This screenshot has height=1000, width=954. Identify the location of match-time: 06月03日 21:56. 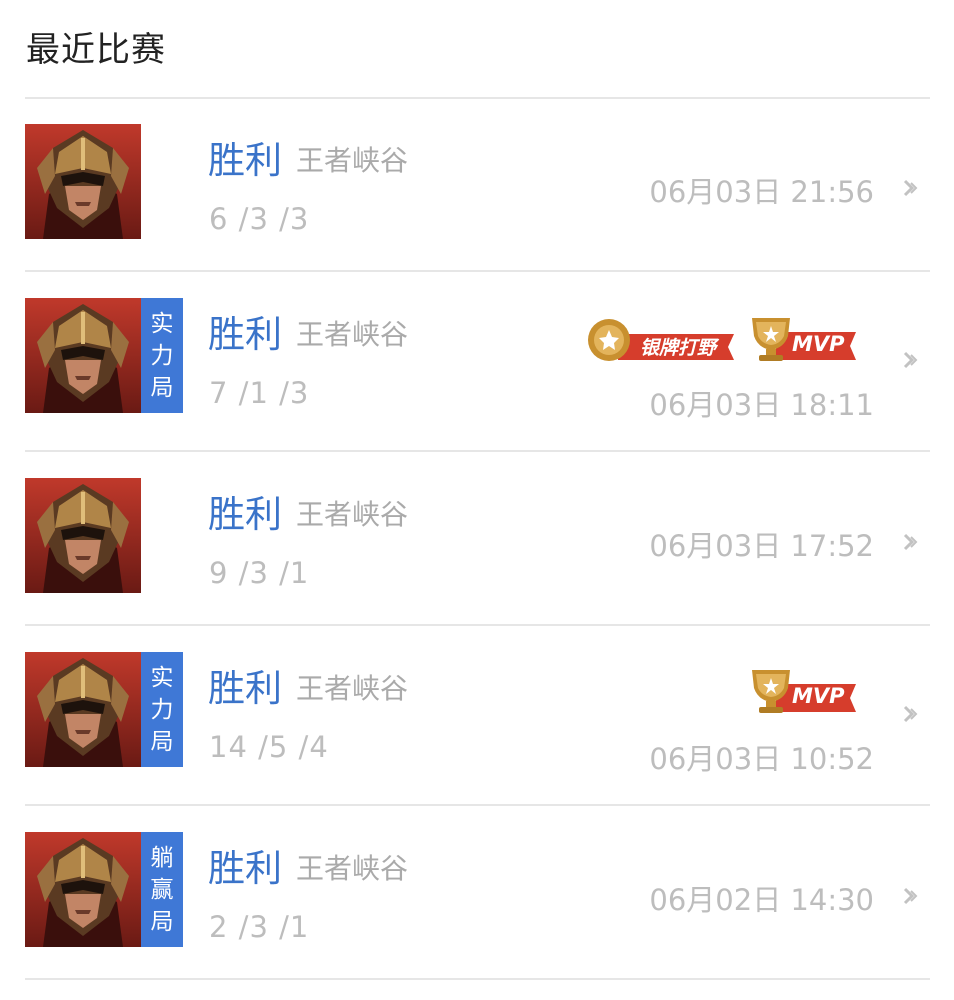
(761, 192).